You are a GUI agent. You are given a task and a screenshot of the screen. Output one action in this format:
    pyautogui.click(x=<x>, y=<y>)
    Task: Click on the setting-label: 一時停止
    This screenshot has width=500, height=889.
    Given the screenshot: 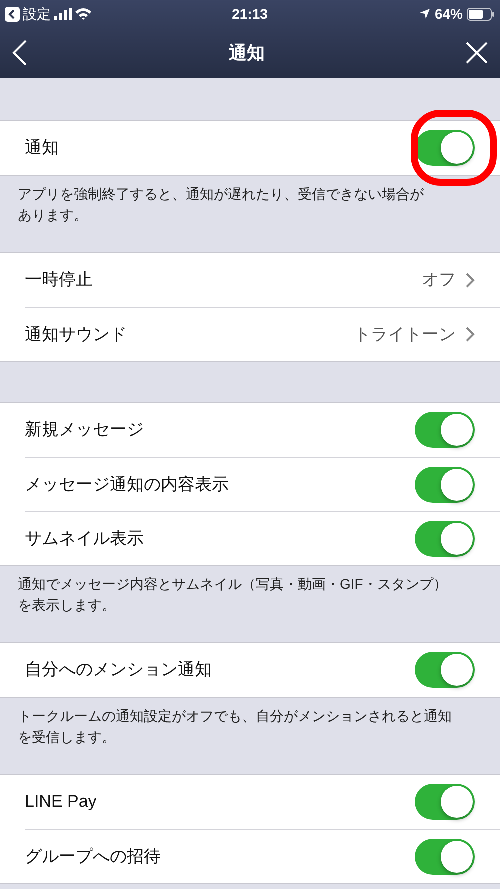 What is the action you would take?
    pyautogui.click(x=59, y=280)
    